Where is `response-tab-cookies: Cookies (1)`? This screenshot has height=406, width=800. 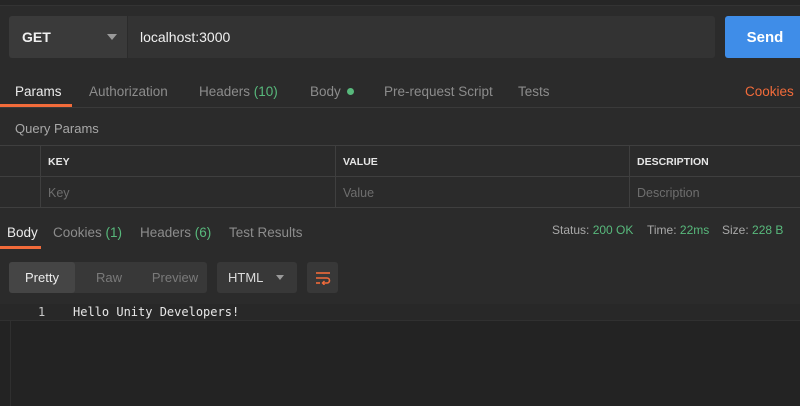 response-tab-cookies: Cookies (1) is located at coordinates (87, 232).